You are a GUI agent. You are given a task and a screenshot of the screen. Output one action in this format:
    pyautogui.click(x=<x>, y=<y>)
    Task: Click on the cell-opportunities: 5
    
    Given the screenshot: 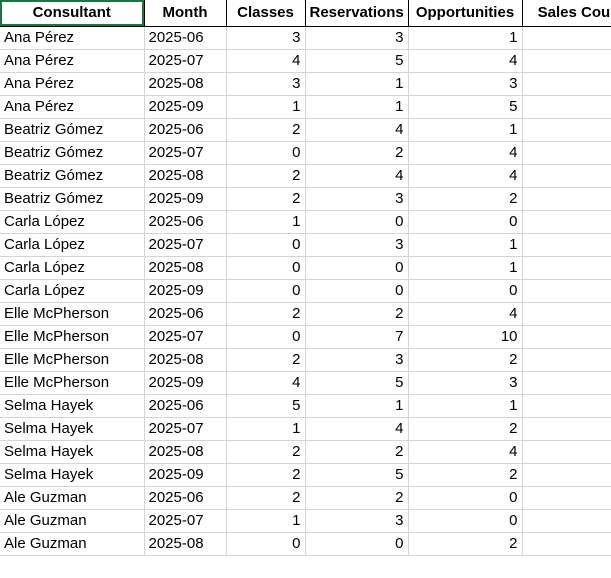 What is the action you would take?
    pyautogui.click(x=465, y=107)
    